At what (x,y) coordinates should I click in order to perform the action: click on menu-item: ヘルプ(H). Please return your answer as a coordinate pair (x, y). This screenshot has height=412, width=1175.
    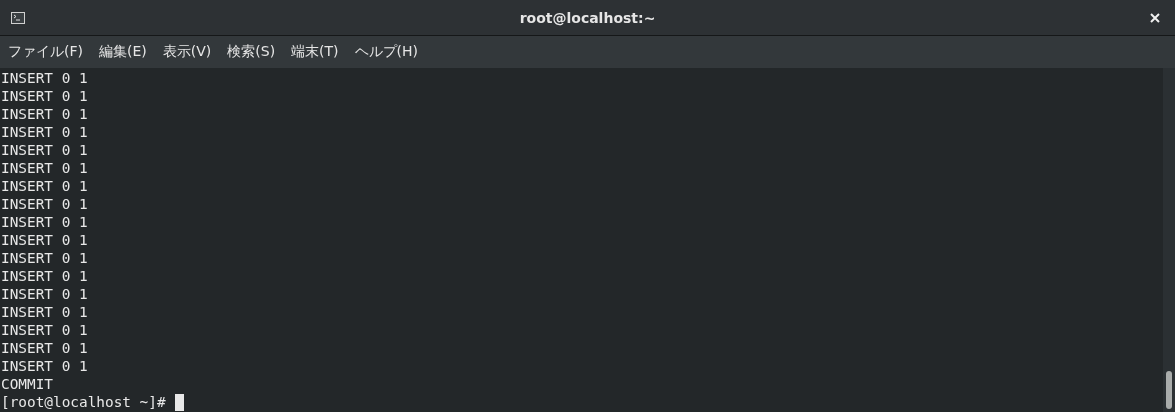
    Looking at the image, I should click on (386, 52).